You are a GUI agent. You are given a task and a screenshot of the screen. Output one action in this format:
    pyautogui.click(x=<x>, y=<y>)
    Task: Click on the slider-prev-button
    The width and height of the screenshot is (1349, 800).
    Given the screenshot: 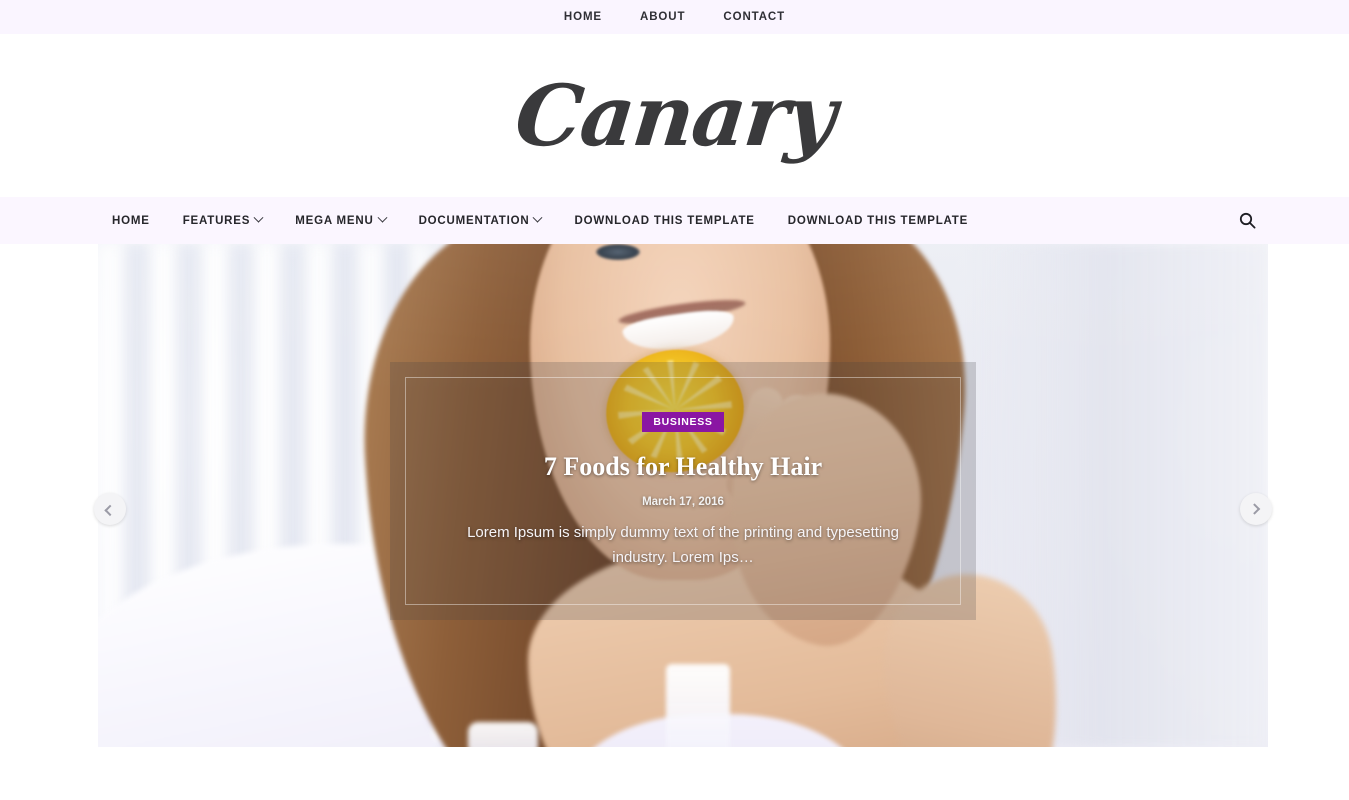 What is the action you would take?
    pyautogui.click(x=110, y=509)
    